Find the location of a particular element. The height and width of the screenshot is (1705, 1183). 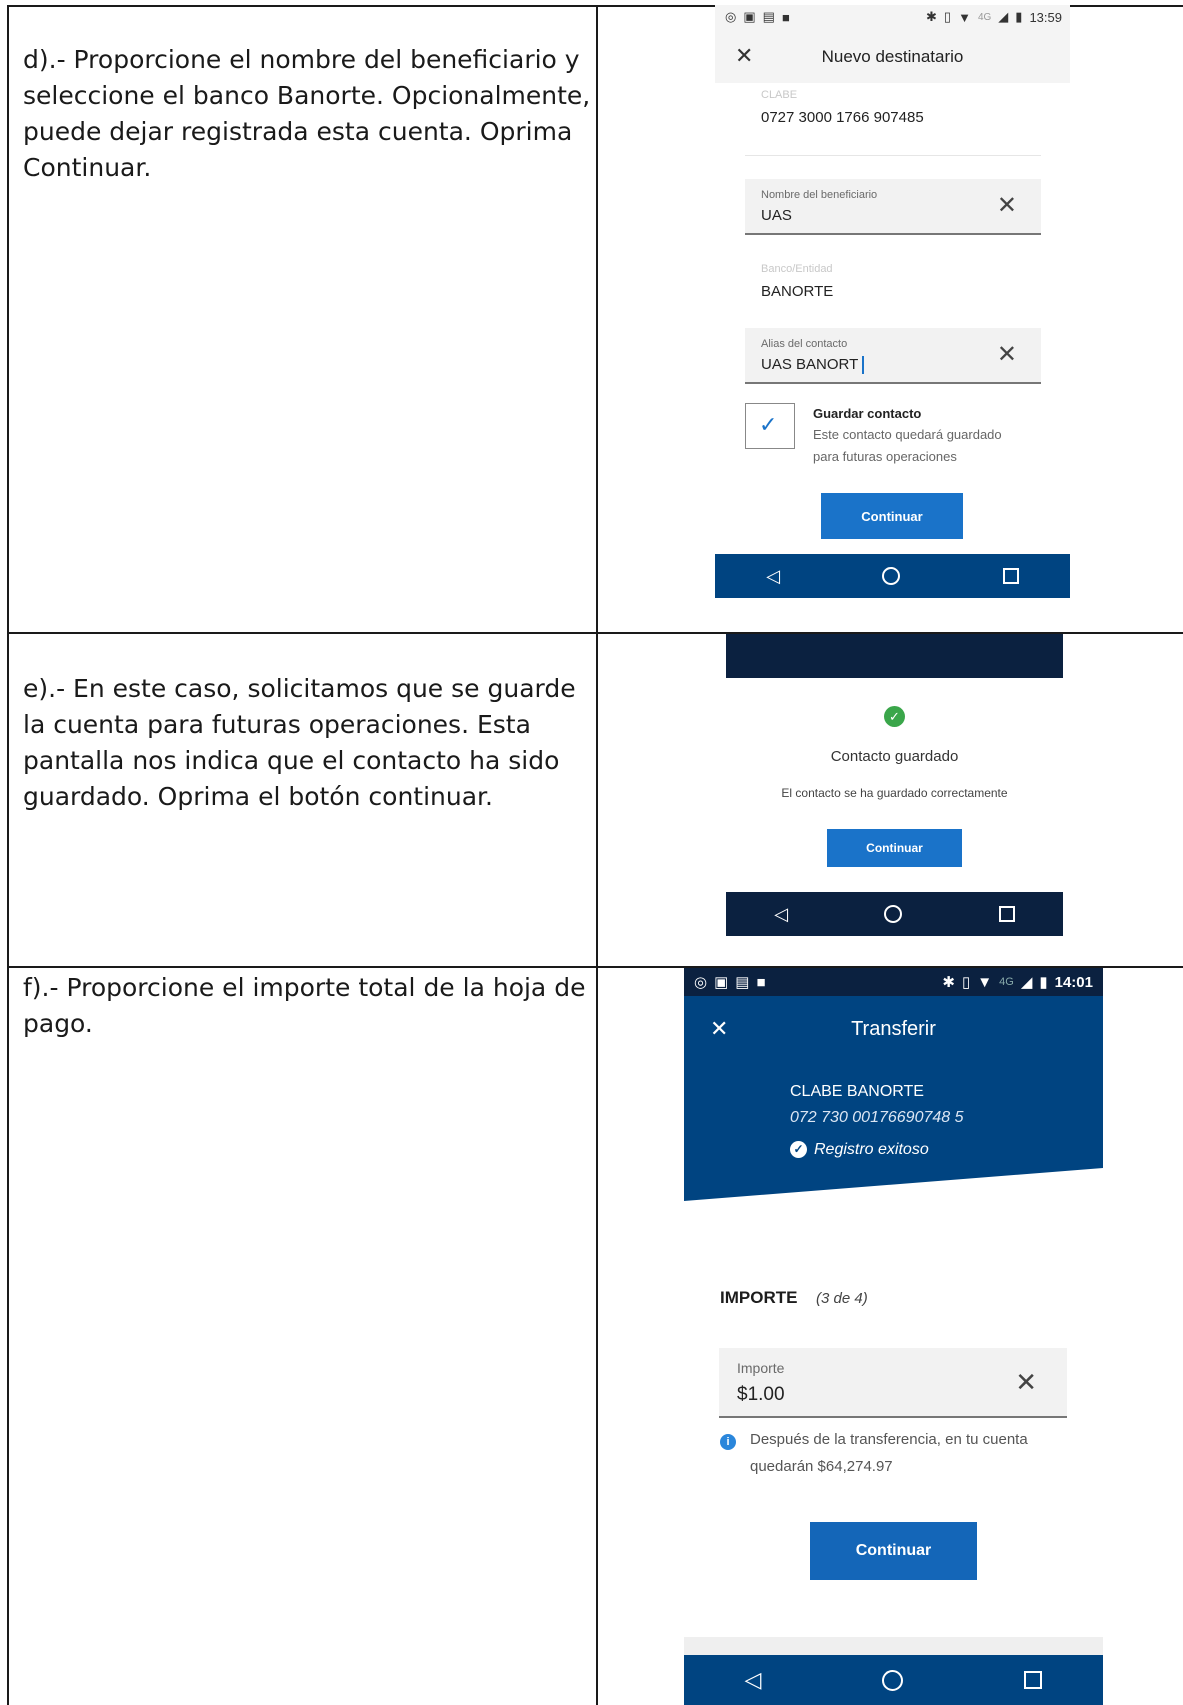

save-contact-title: Guardar contacto is located at coordinates (867, 413).